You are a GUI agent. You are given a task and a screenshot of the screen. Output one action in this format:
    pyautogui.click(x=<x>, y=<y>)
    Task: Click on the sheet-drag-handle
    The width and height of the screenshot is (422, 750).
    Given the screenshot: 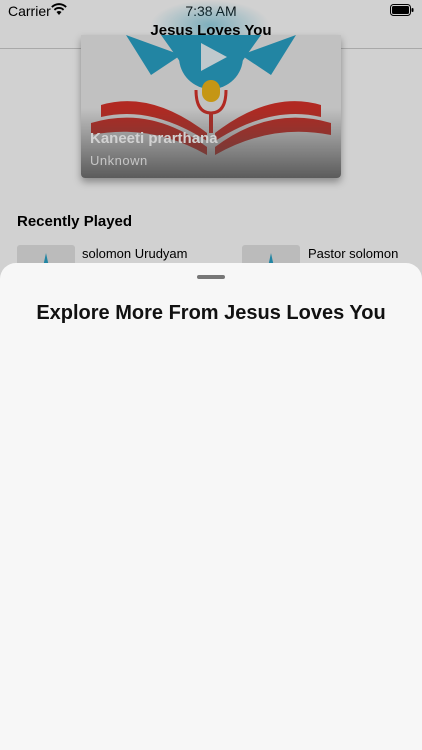 What is the action you would take?
    pyautogui.click(x=211, y=277)
    